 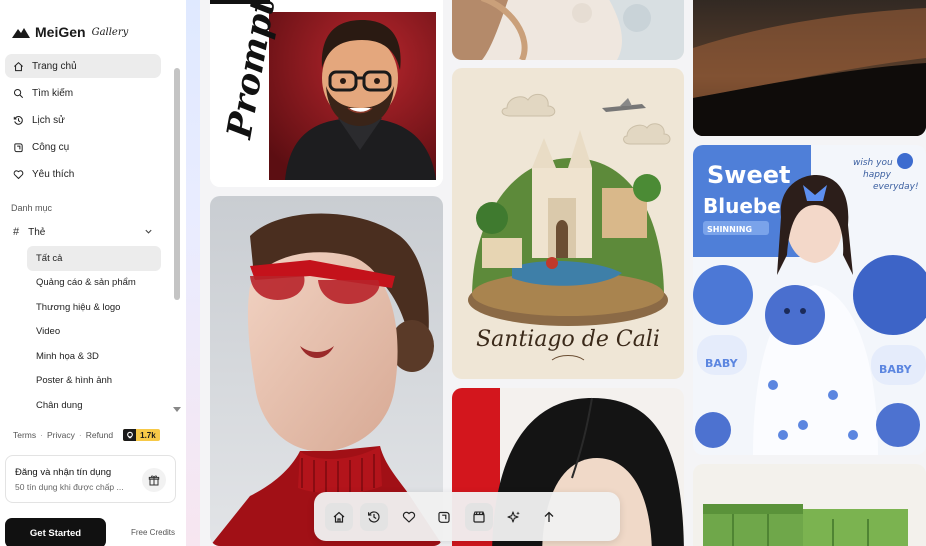 What do you see at coordinates (83, 93) in the screenshot?
I see `nav-item-search: Tìm kiếm` at bounding box center [83, 93].